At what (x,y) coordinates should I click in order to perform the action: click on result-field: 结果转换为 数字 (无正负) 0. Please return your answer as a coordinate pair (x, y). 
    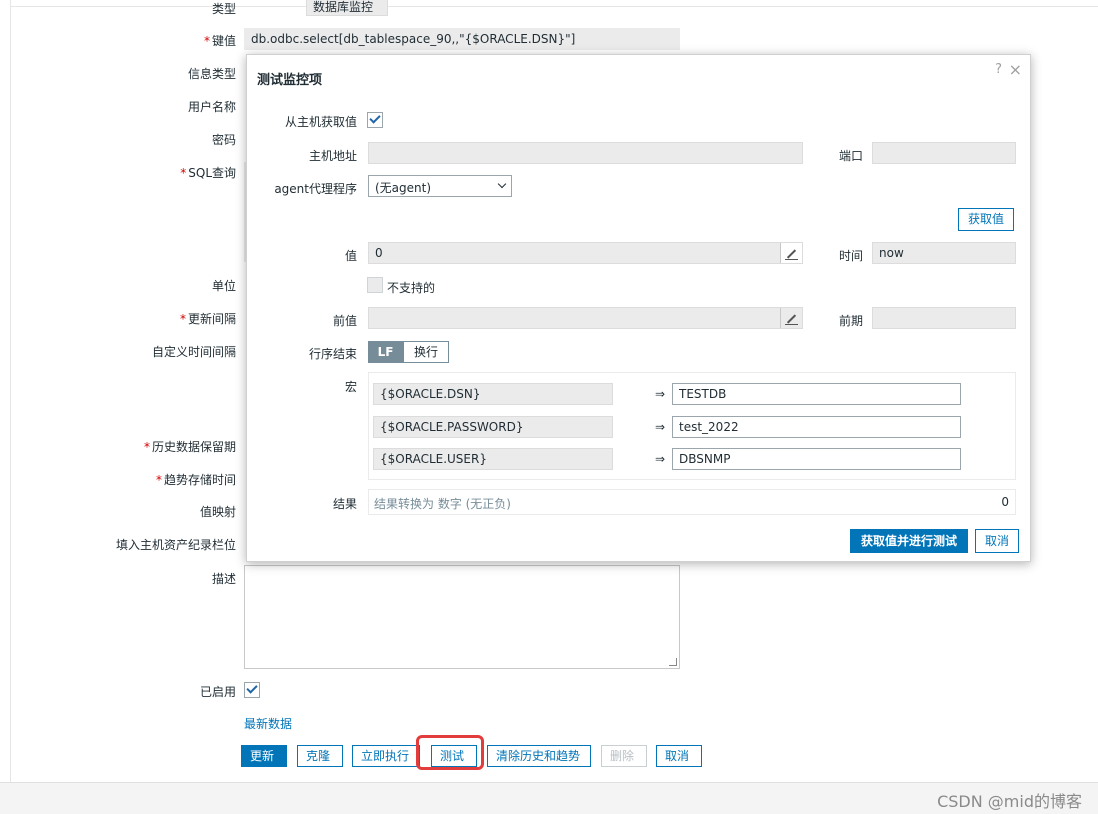
    Looking at the image, I should click on (692, 502).